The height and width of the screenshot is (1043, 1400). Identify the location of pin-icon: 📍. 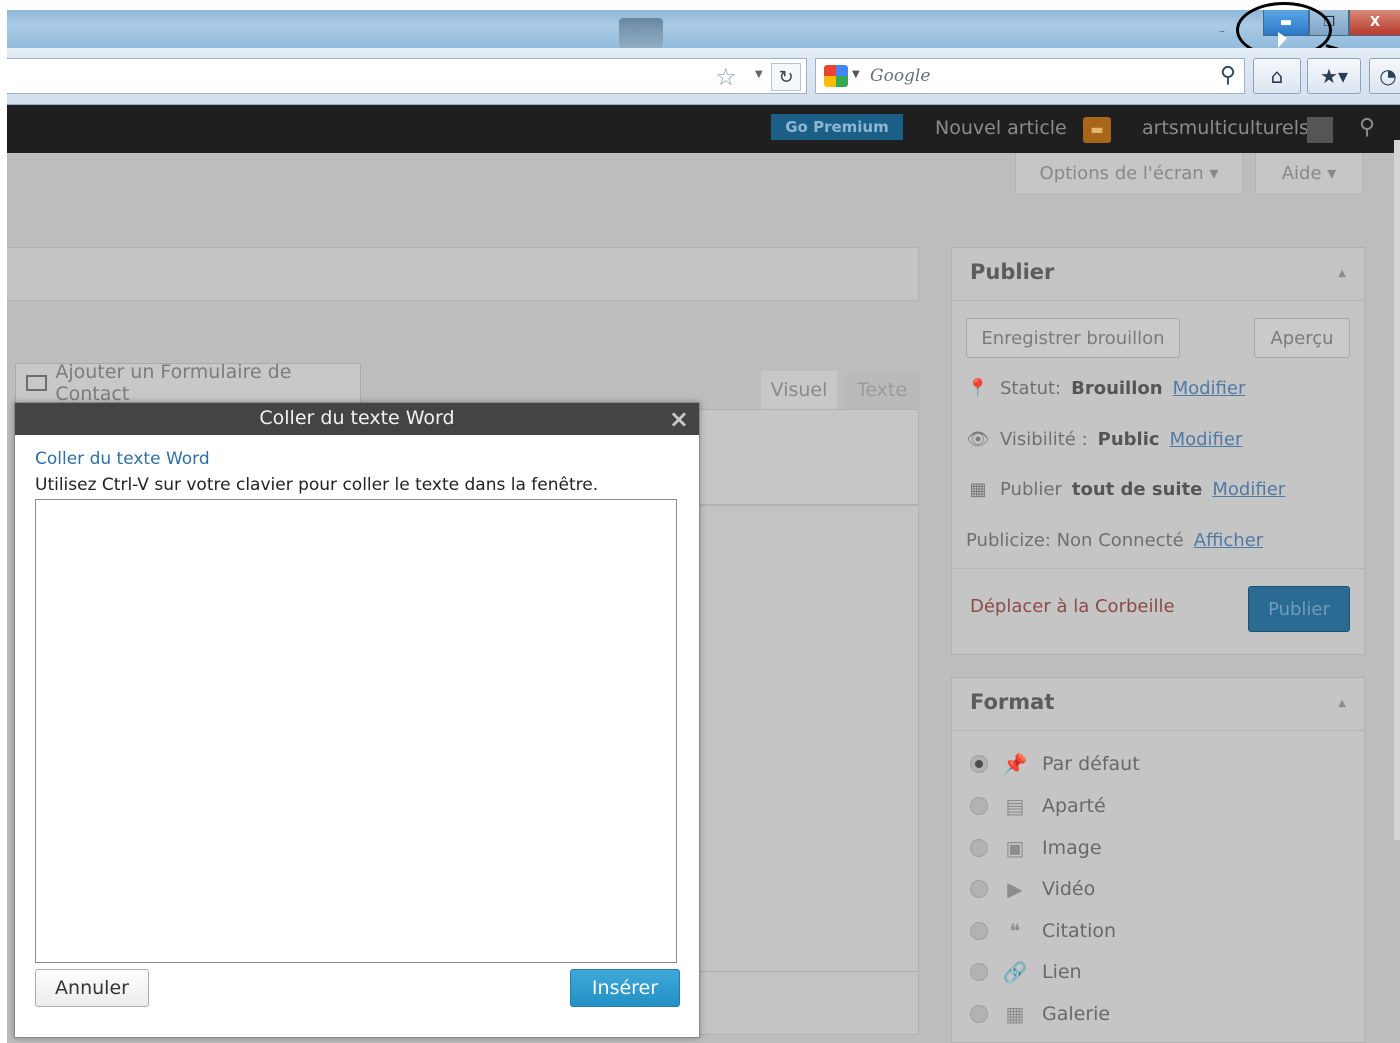
(978, 388).